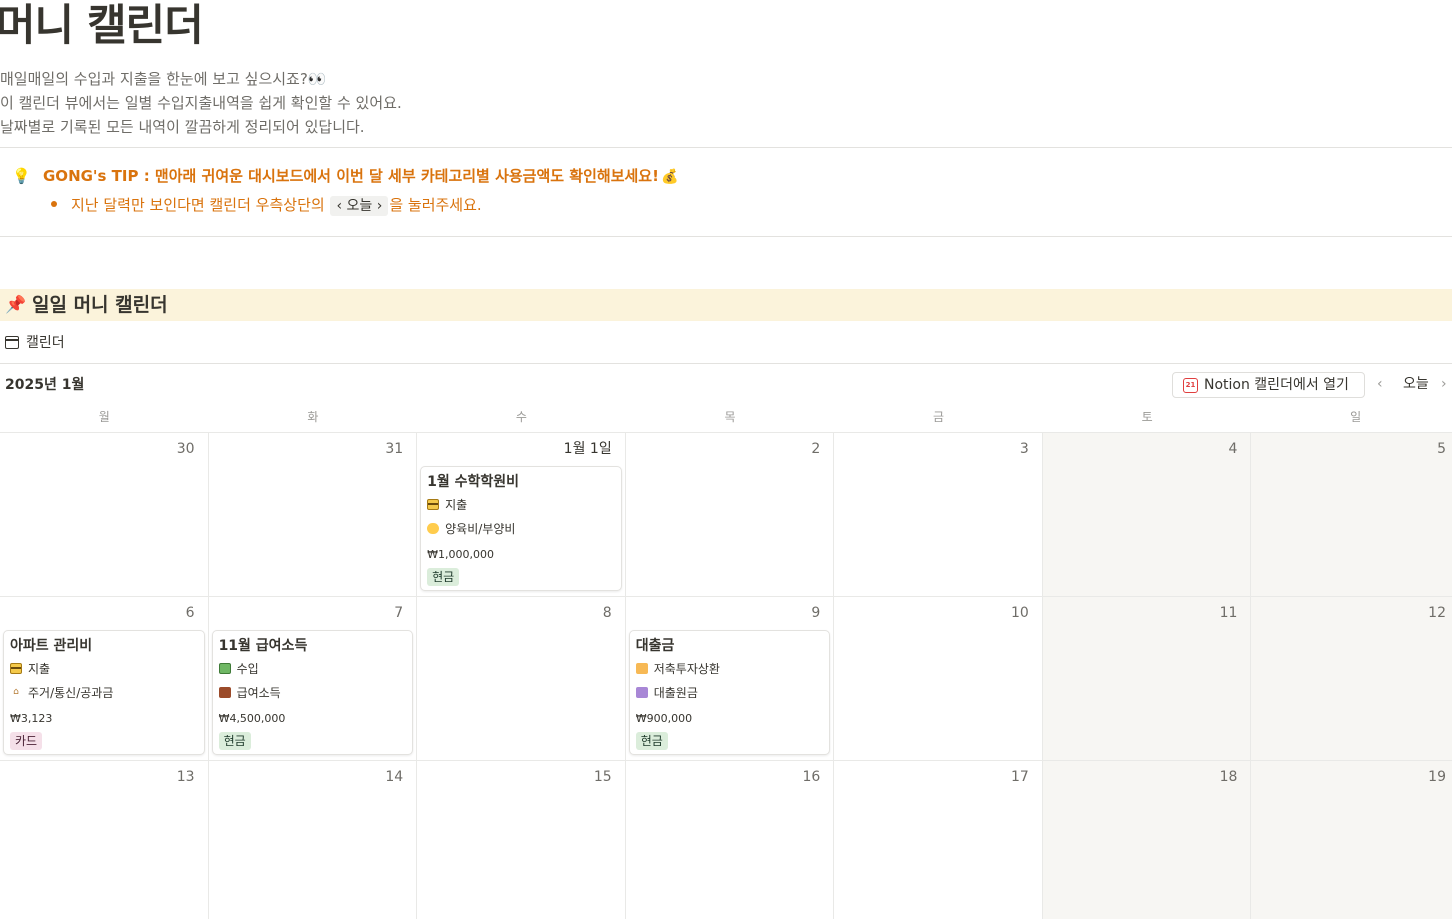  What do you see at coordinates (1351, 679) in the screenshot?
I see `calendar-day-cell: 12` at bounding box center [1351, 679].